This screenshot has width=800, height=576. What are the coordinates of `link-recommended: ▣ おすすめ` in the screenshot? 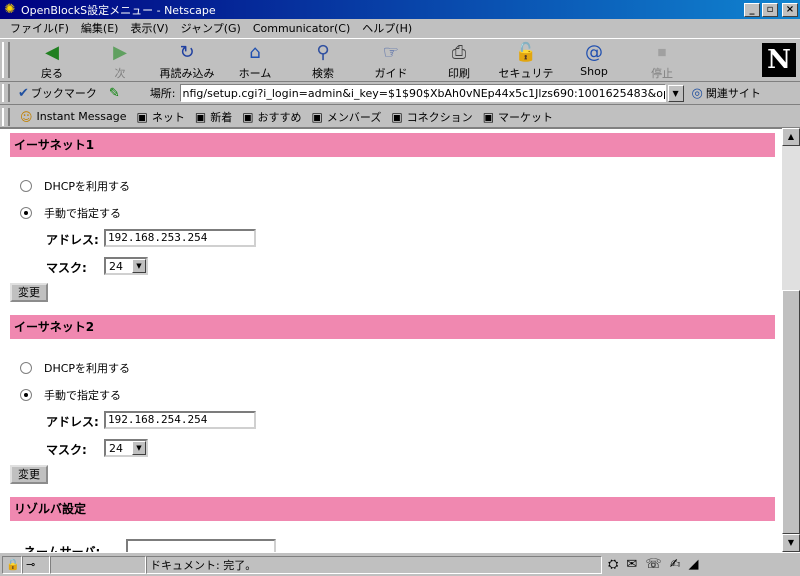 It's located at (271, 117).